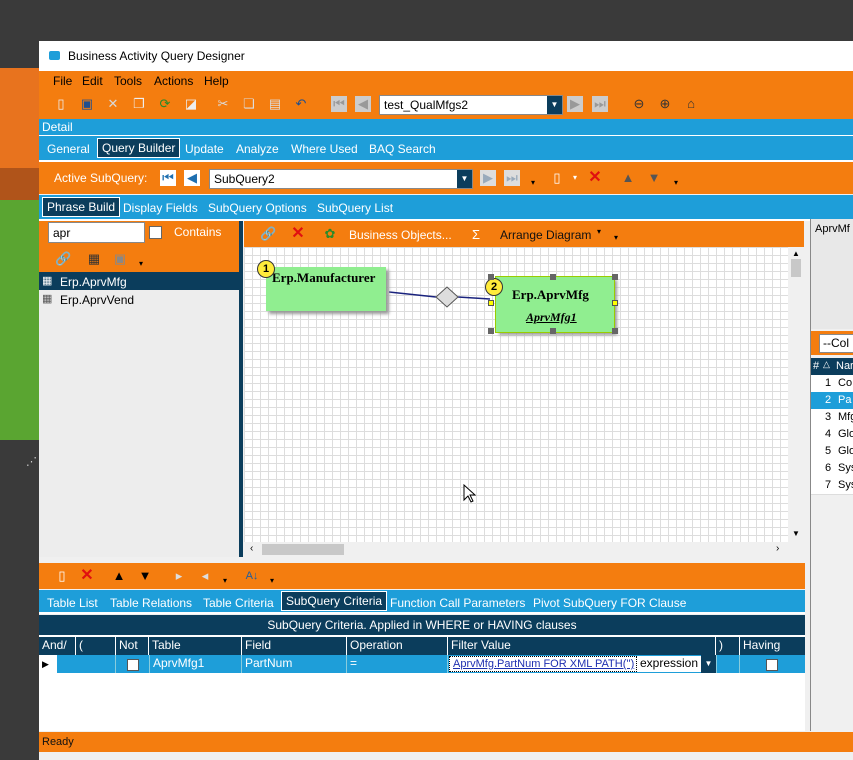 The height and width of the screenshot is (760, 853). Describe the element at coordinates (128, 81) in the screenshot. I see `menu-tools: Tools` at that location.